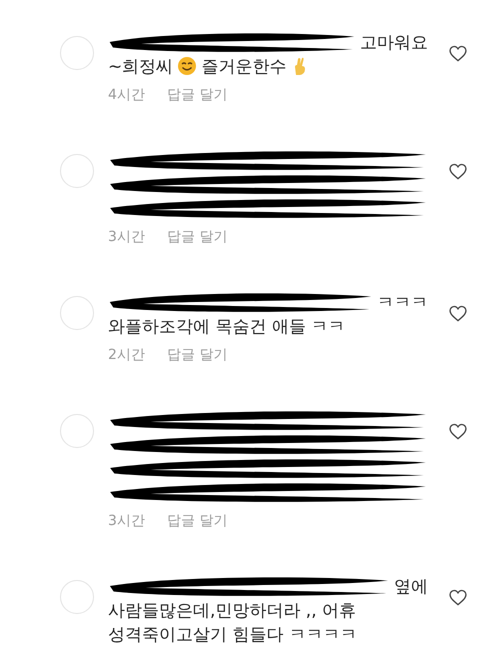 This screenshot has height=647, width=480. I want to click on comment-text: ㅋㅋㅋ, so click(402, 303).